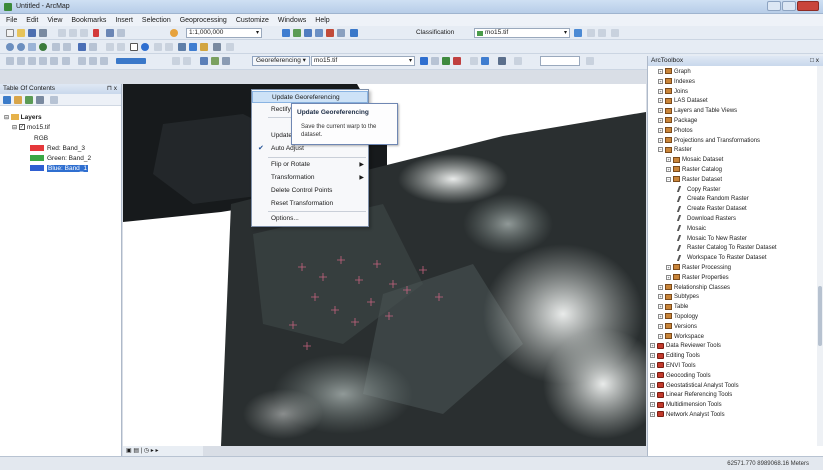 This screenshot has width=823, height=470. I want to click on layer-item: ⊟ ✓ mo15.tif, so click(31, 128).